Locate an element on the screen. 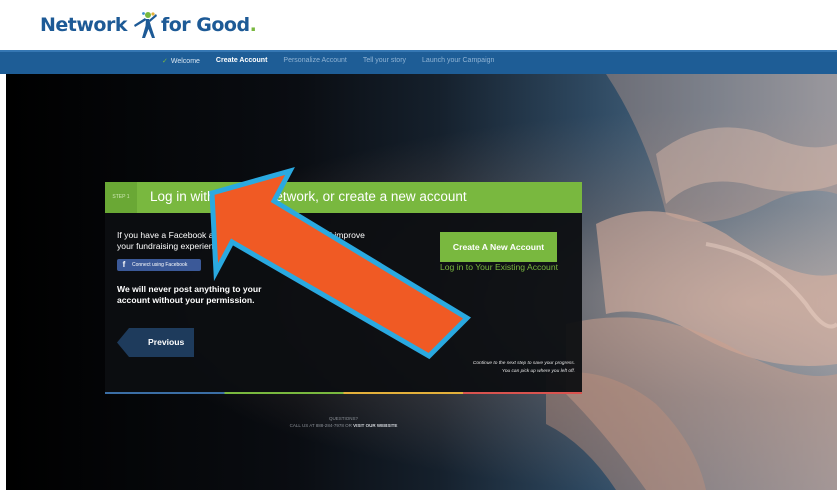 The height and width of the screenshot is (490, 837). checkmark-icon: ✓ is located at coordinates (165, 61).